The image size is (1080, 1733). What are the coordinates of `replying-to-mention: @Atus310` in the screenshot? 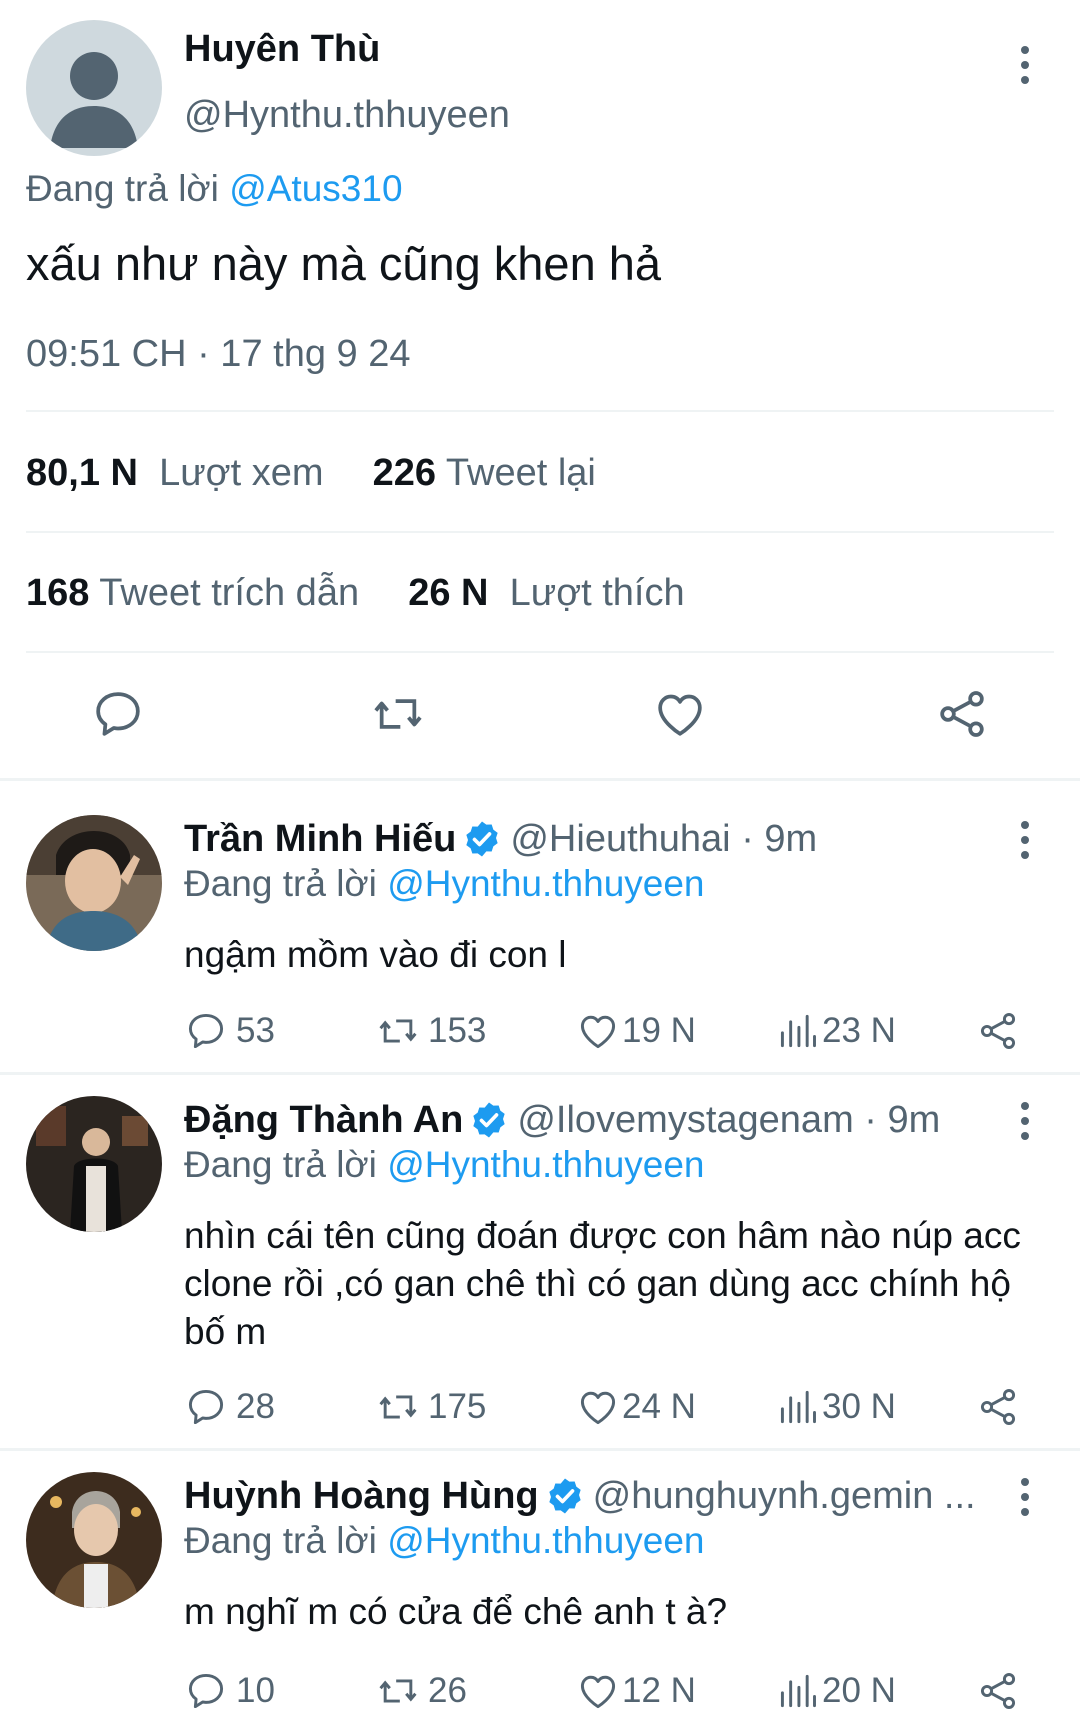 It's located at (315, 188).